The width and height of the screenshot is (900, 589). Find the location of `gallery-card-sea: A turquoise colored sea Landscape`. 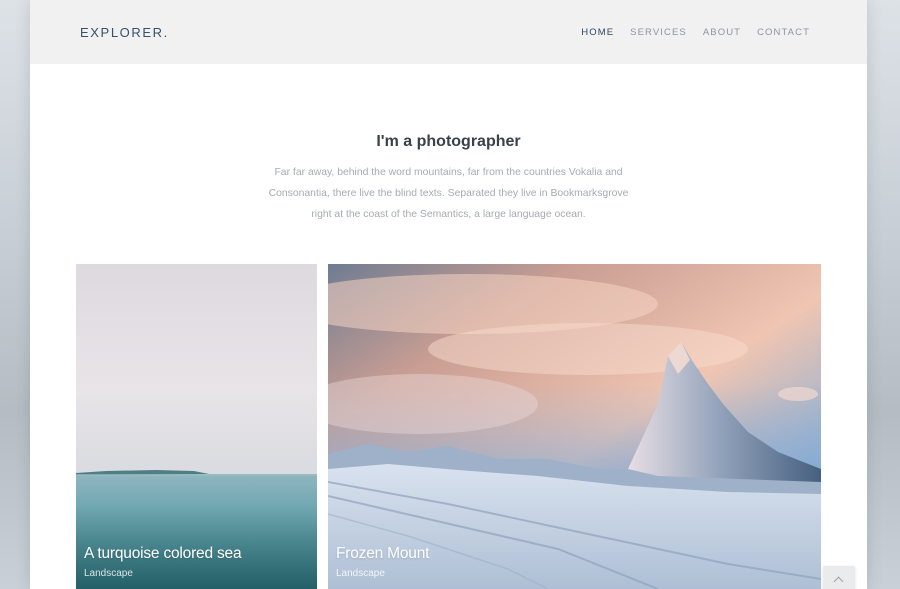

gallery-card-sea: A turquoise colored sea Landscape is located at coordinates (196, 426).